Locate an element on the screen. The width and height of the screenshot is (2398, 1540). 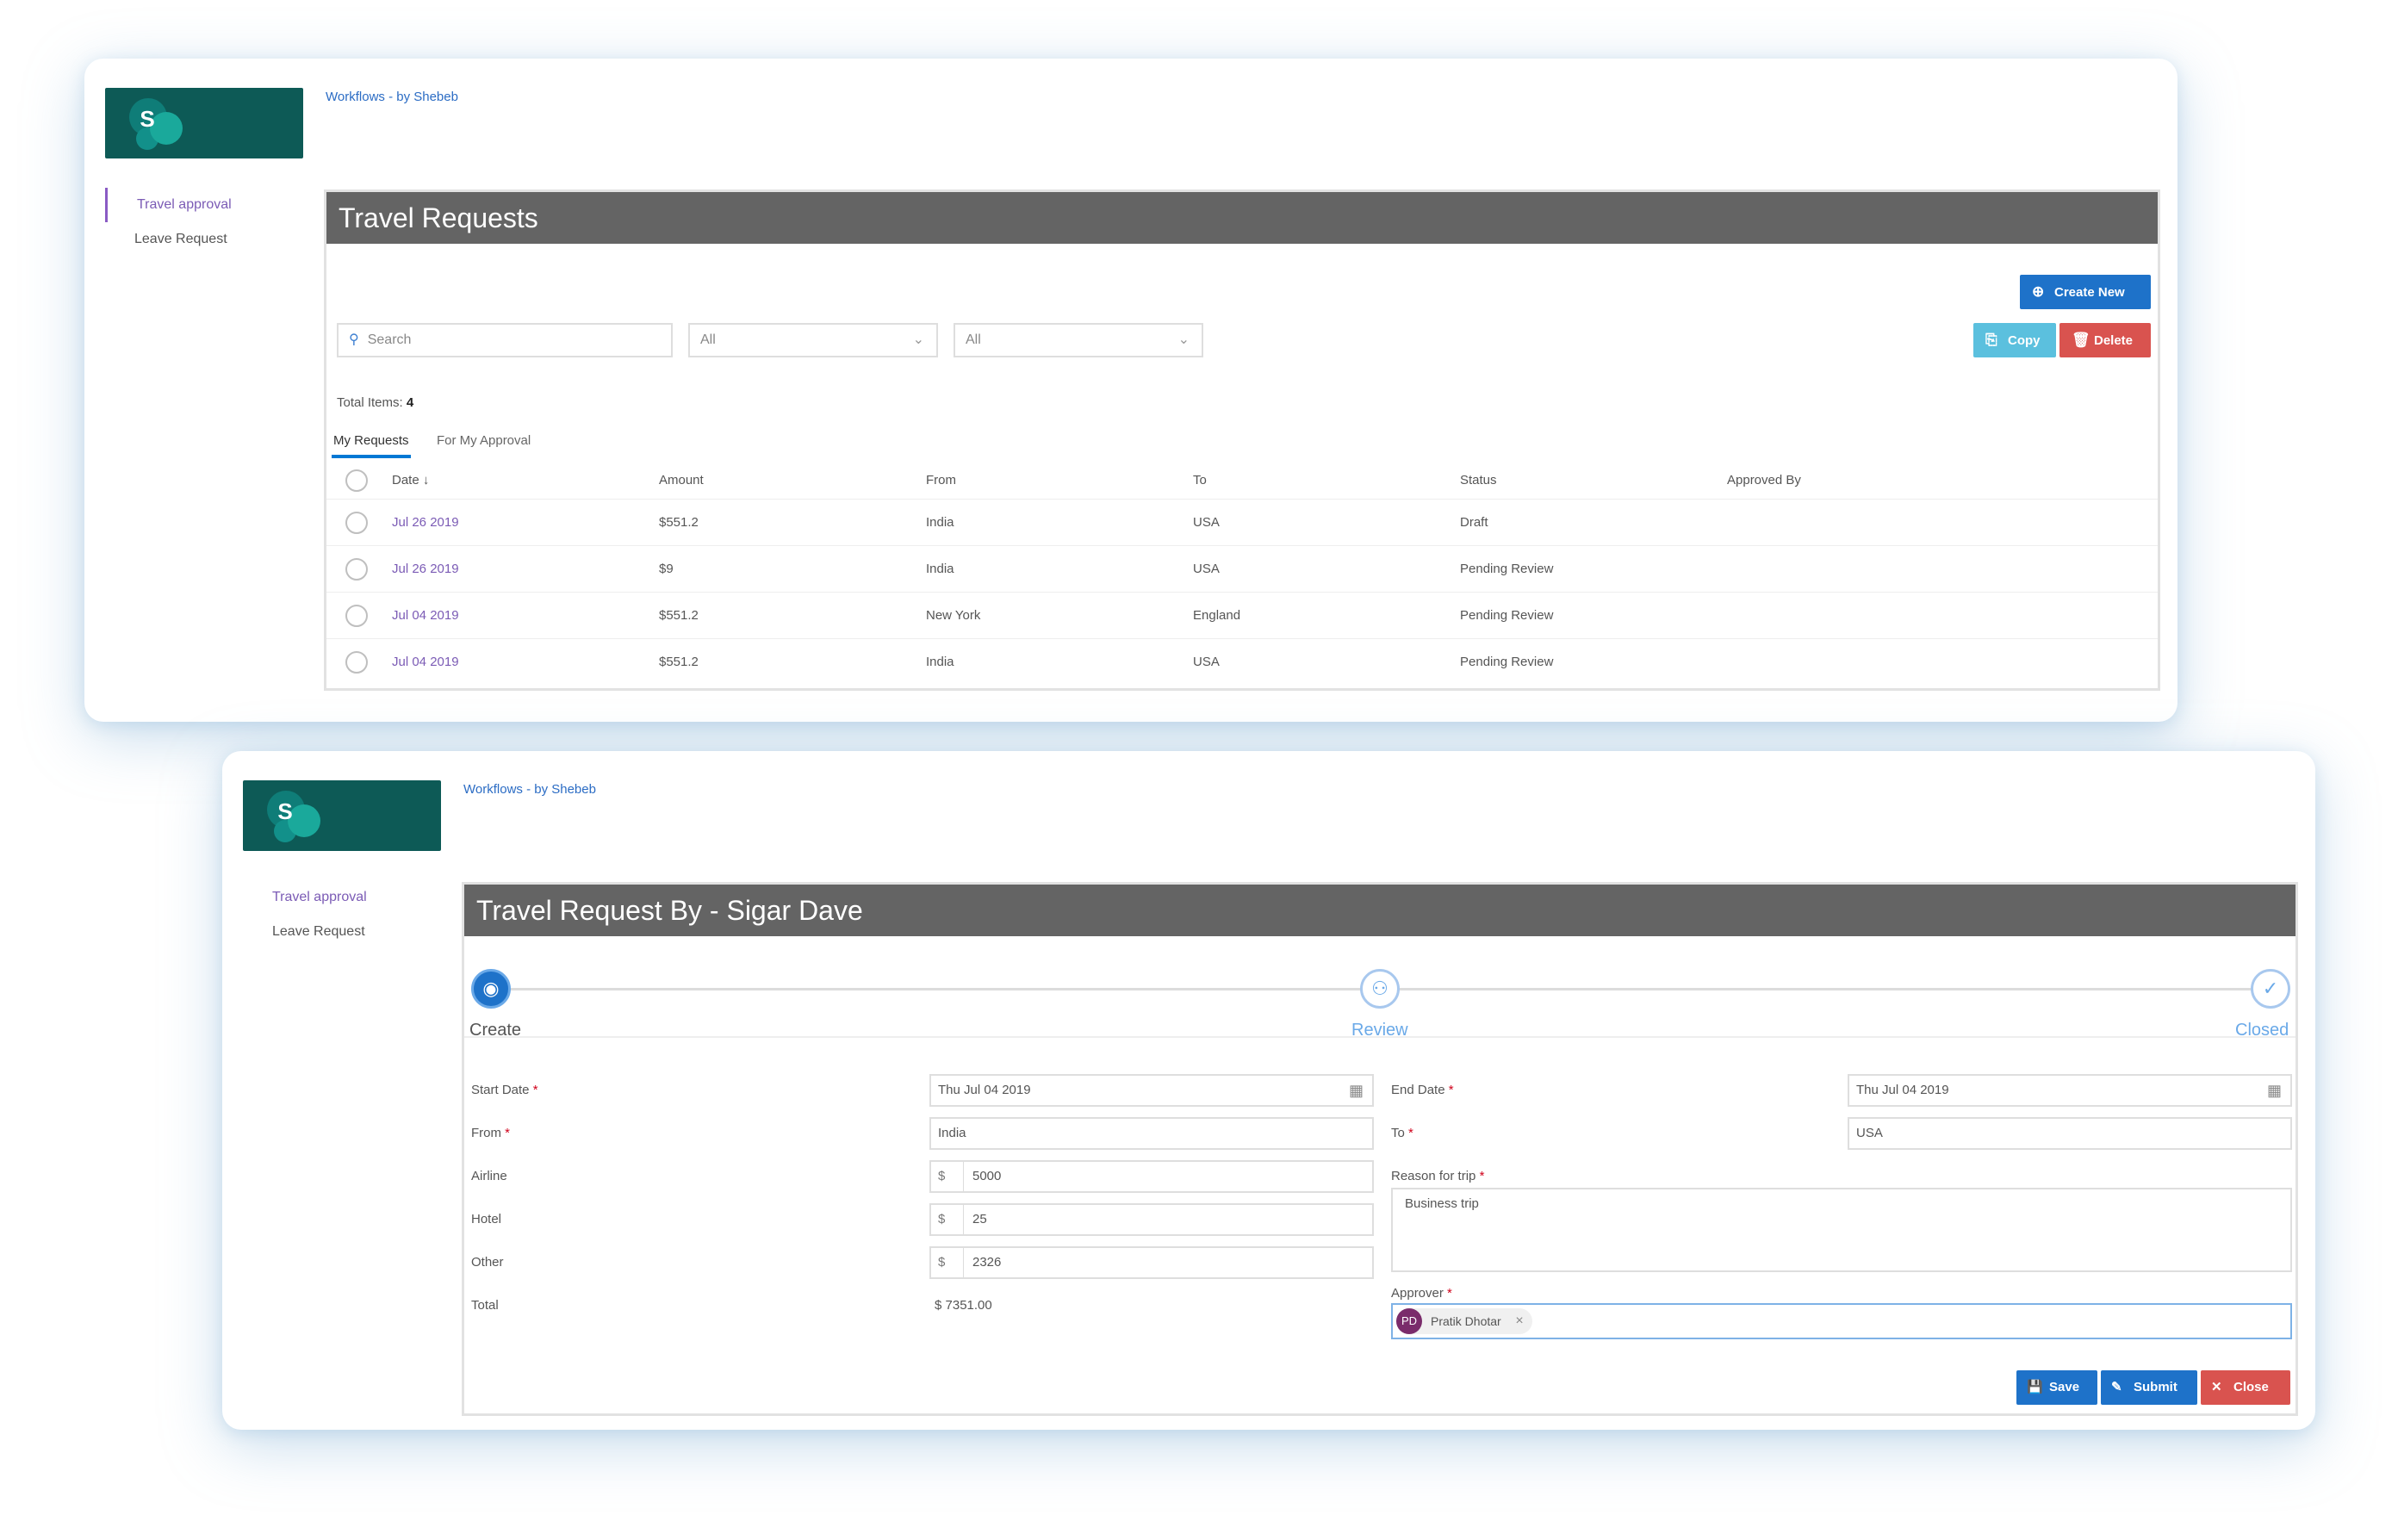
to-field: USA is located at coordinates (2070, 1133).